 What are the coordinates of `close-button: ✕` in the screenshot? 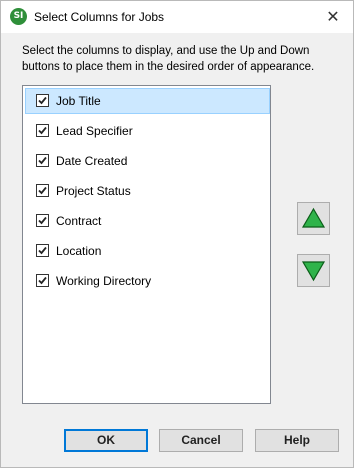 It's located at (333, 17).